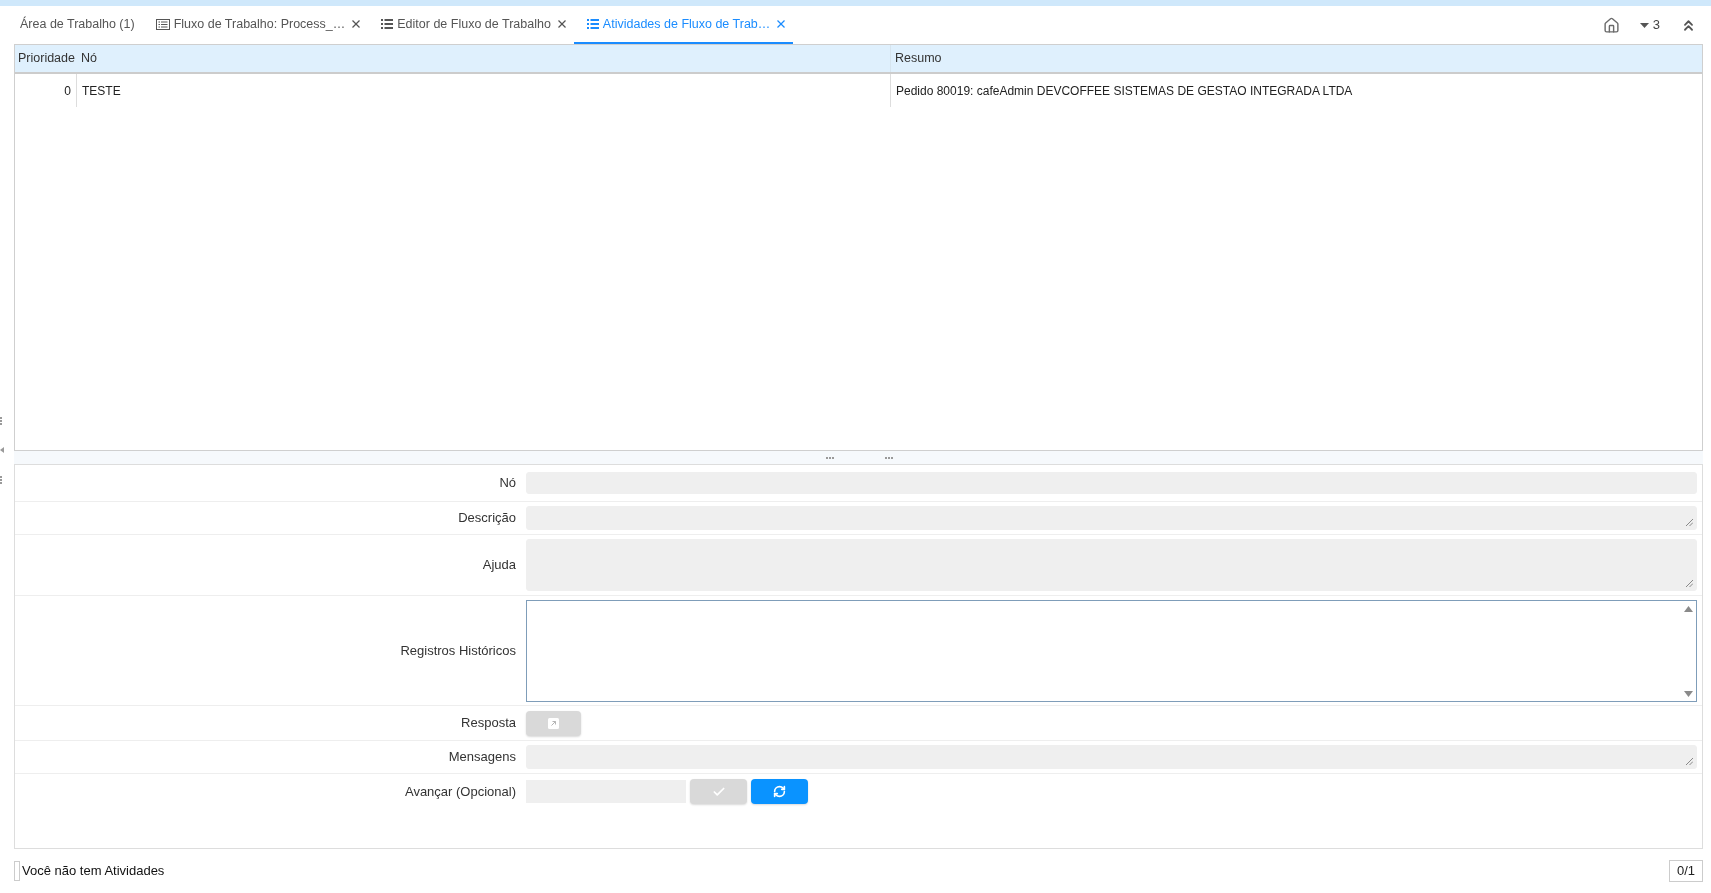 This screenshot has height=893, width=1711. What do you see at coordinates (488, 723) in the screenshot?
I see `field-label: Resposta` at bounding box center [488, 723].